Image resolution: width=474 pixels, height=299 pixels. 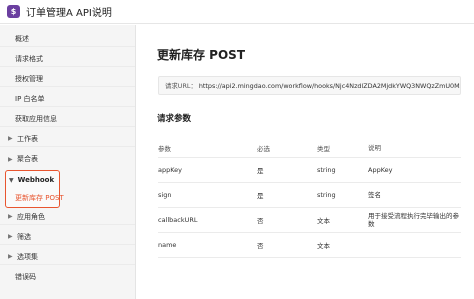 I want to click on param-desc: 用于接受流程执行完毕输出的参数, so click(x=413, y=220).